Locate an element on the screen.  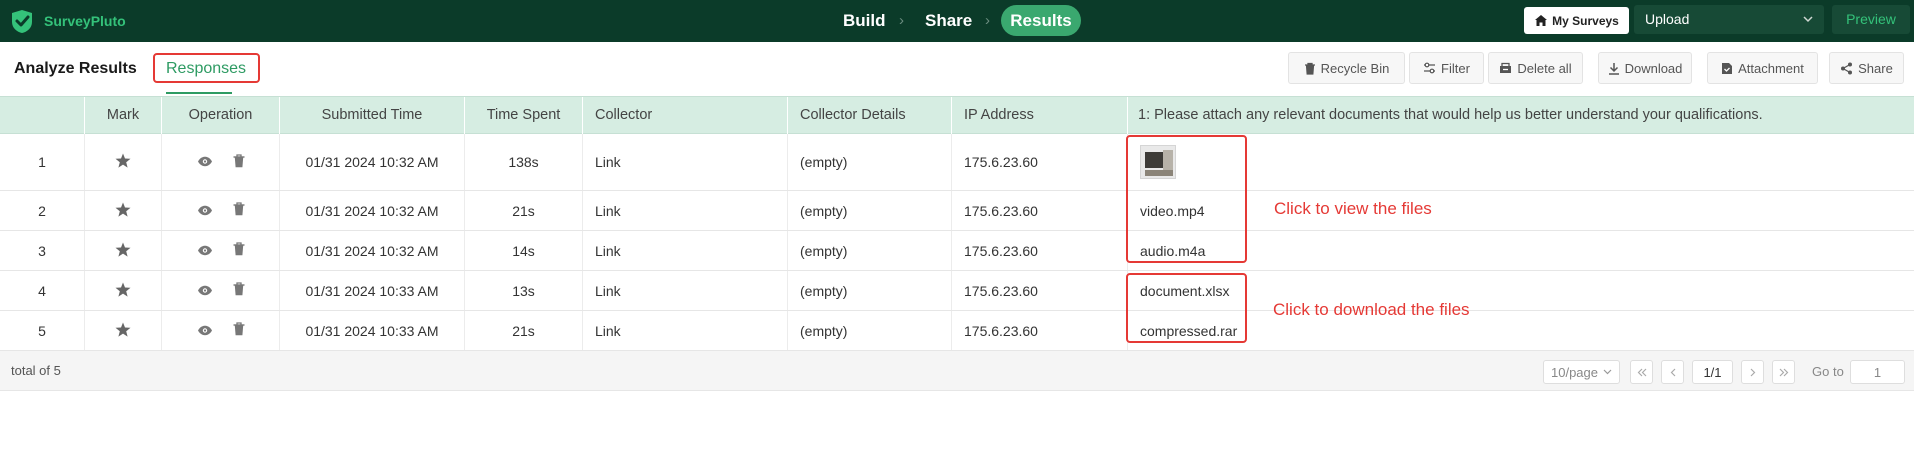
previous-page-button is located at coordinates (1672, 372).